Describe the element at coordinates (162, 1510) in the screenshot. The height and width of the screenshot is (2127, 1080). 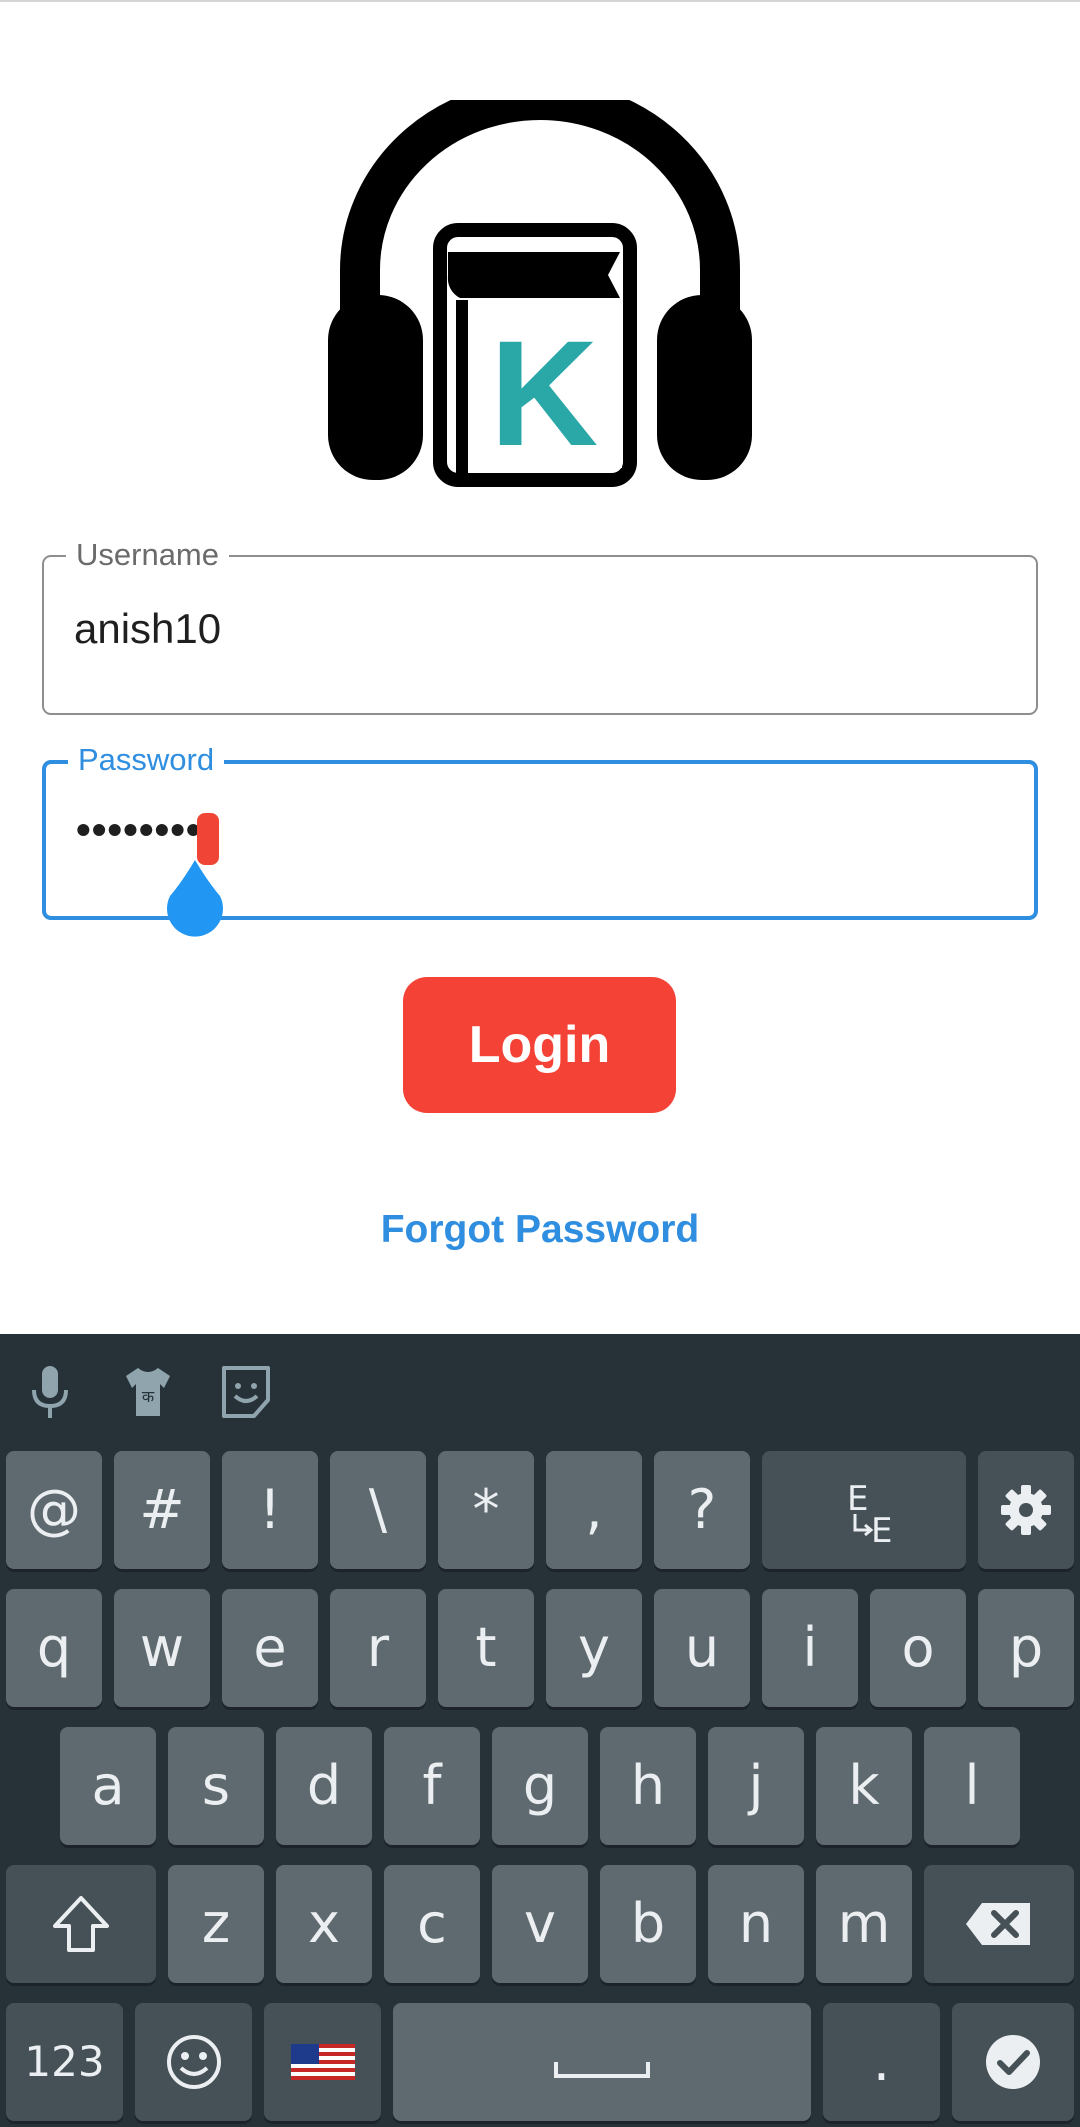
I see `key-hash: #` at that location.